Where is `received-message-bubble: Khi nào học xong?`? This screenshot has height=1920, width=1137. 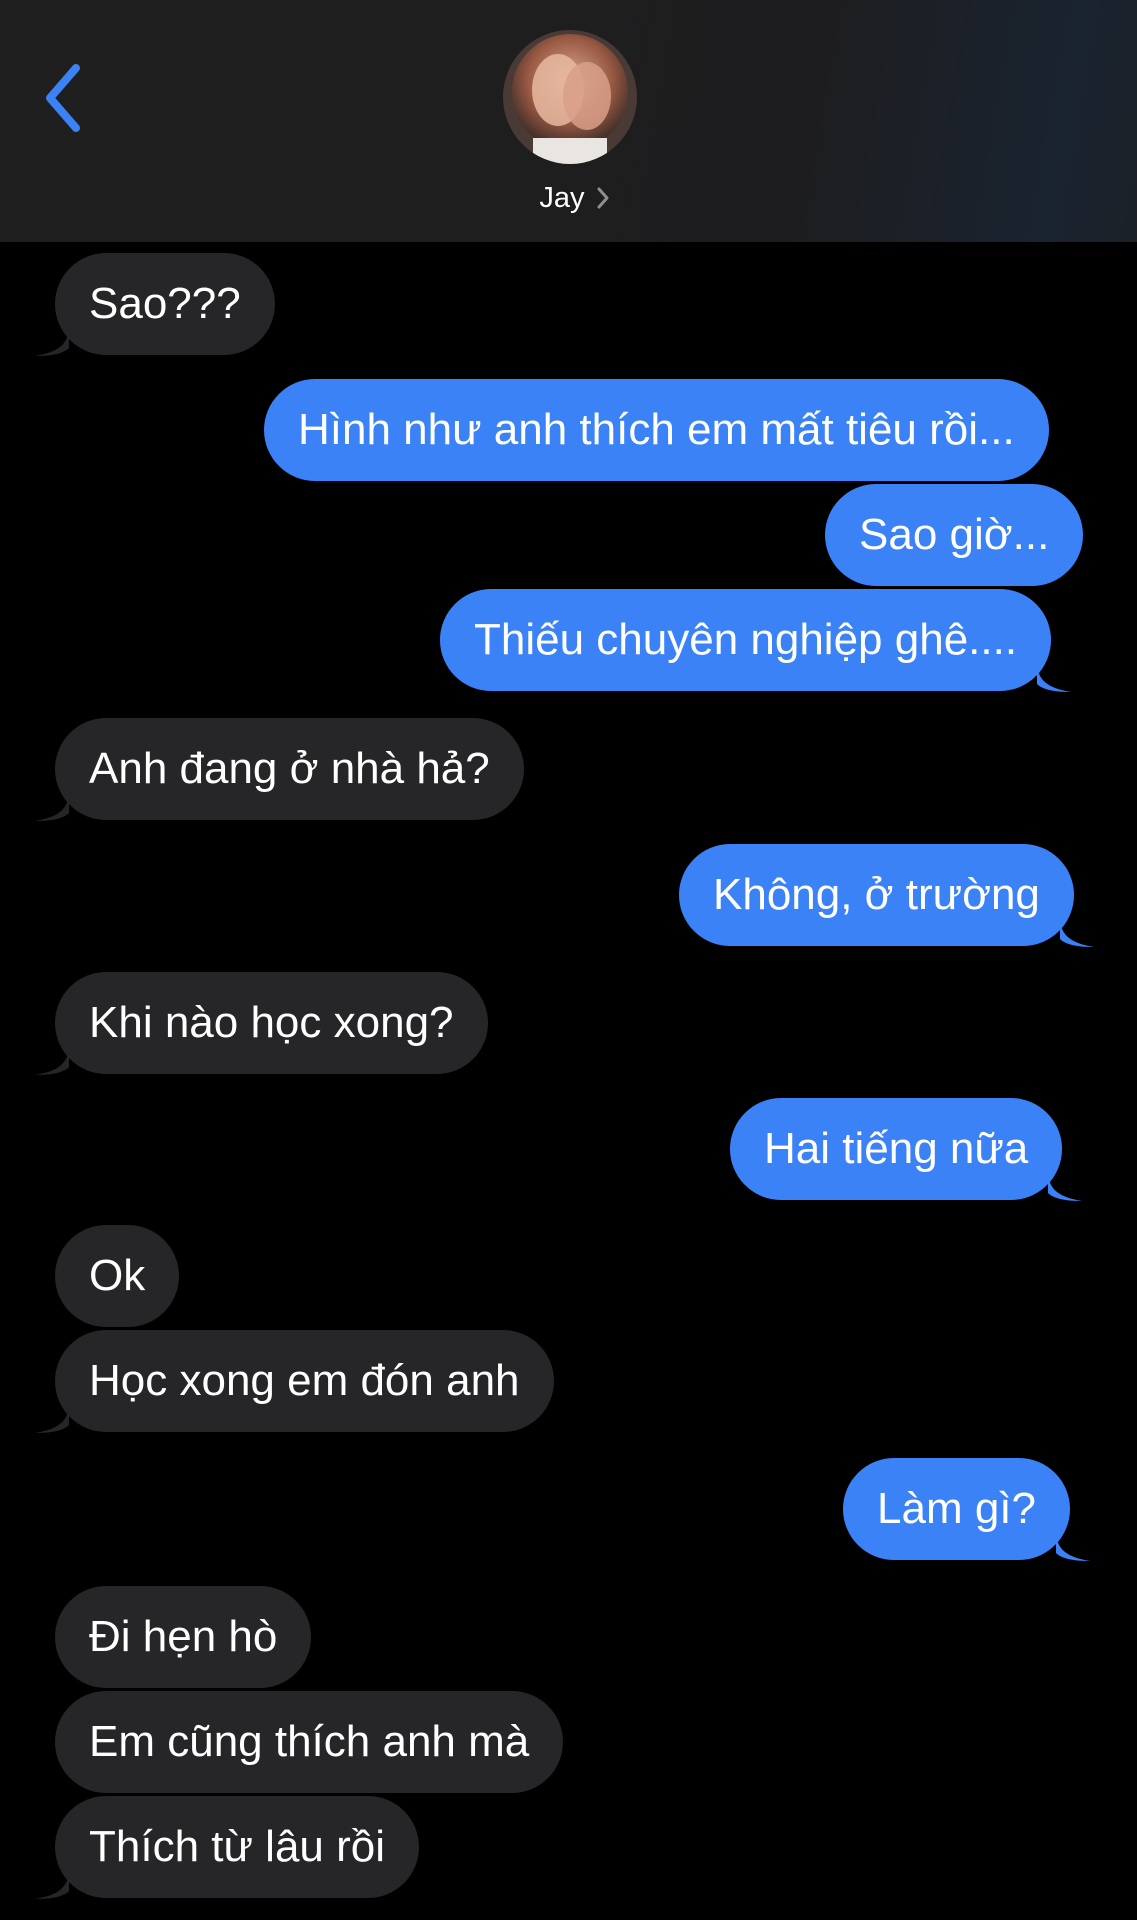
received-message-bubble: Khi nào học xong? is located at coordinates (261, 1023).